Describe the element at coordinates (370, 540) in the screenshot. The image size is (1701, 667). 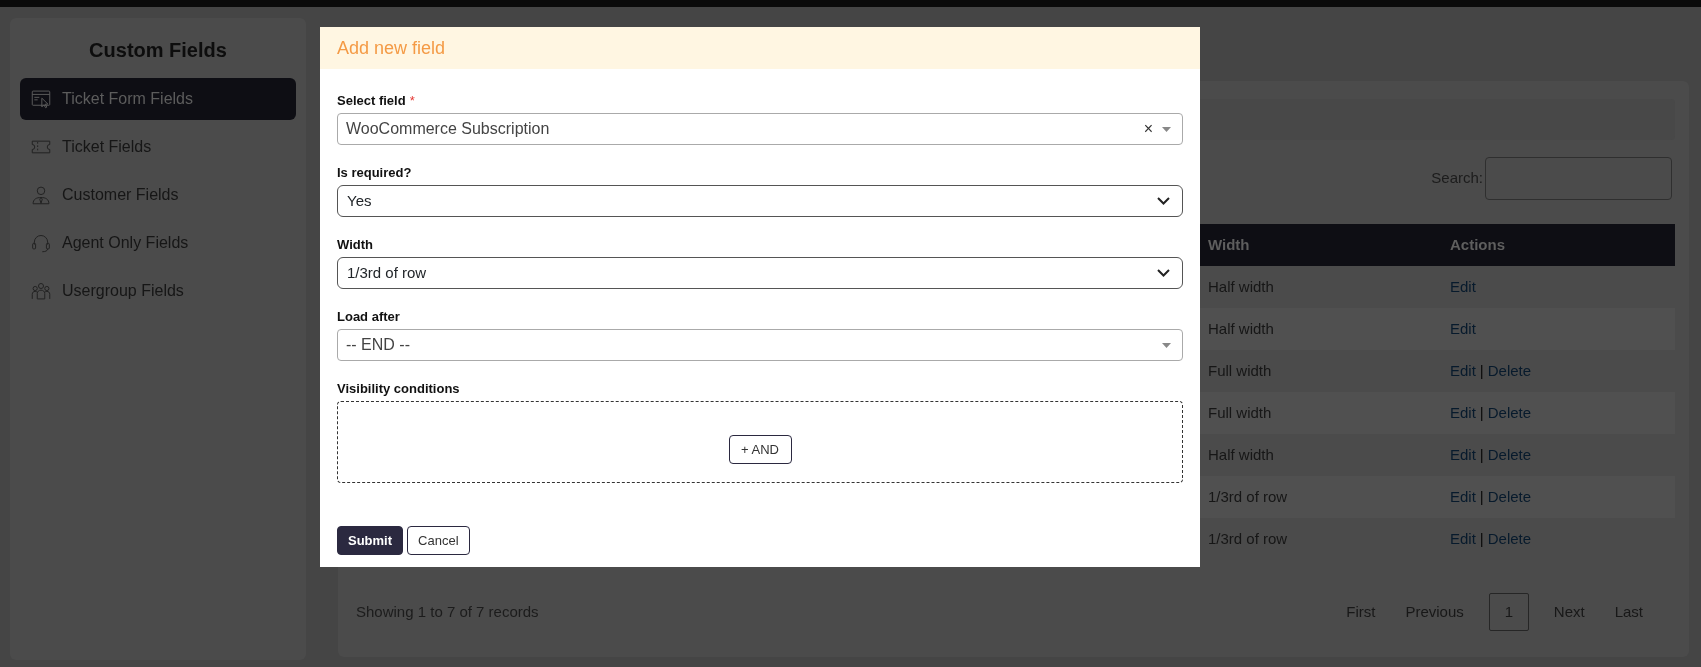
I see `submit-button: Submit` at that location.